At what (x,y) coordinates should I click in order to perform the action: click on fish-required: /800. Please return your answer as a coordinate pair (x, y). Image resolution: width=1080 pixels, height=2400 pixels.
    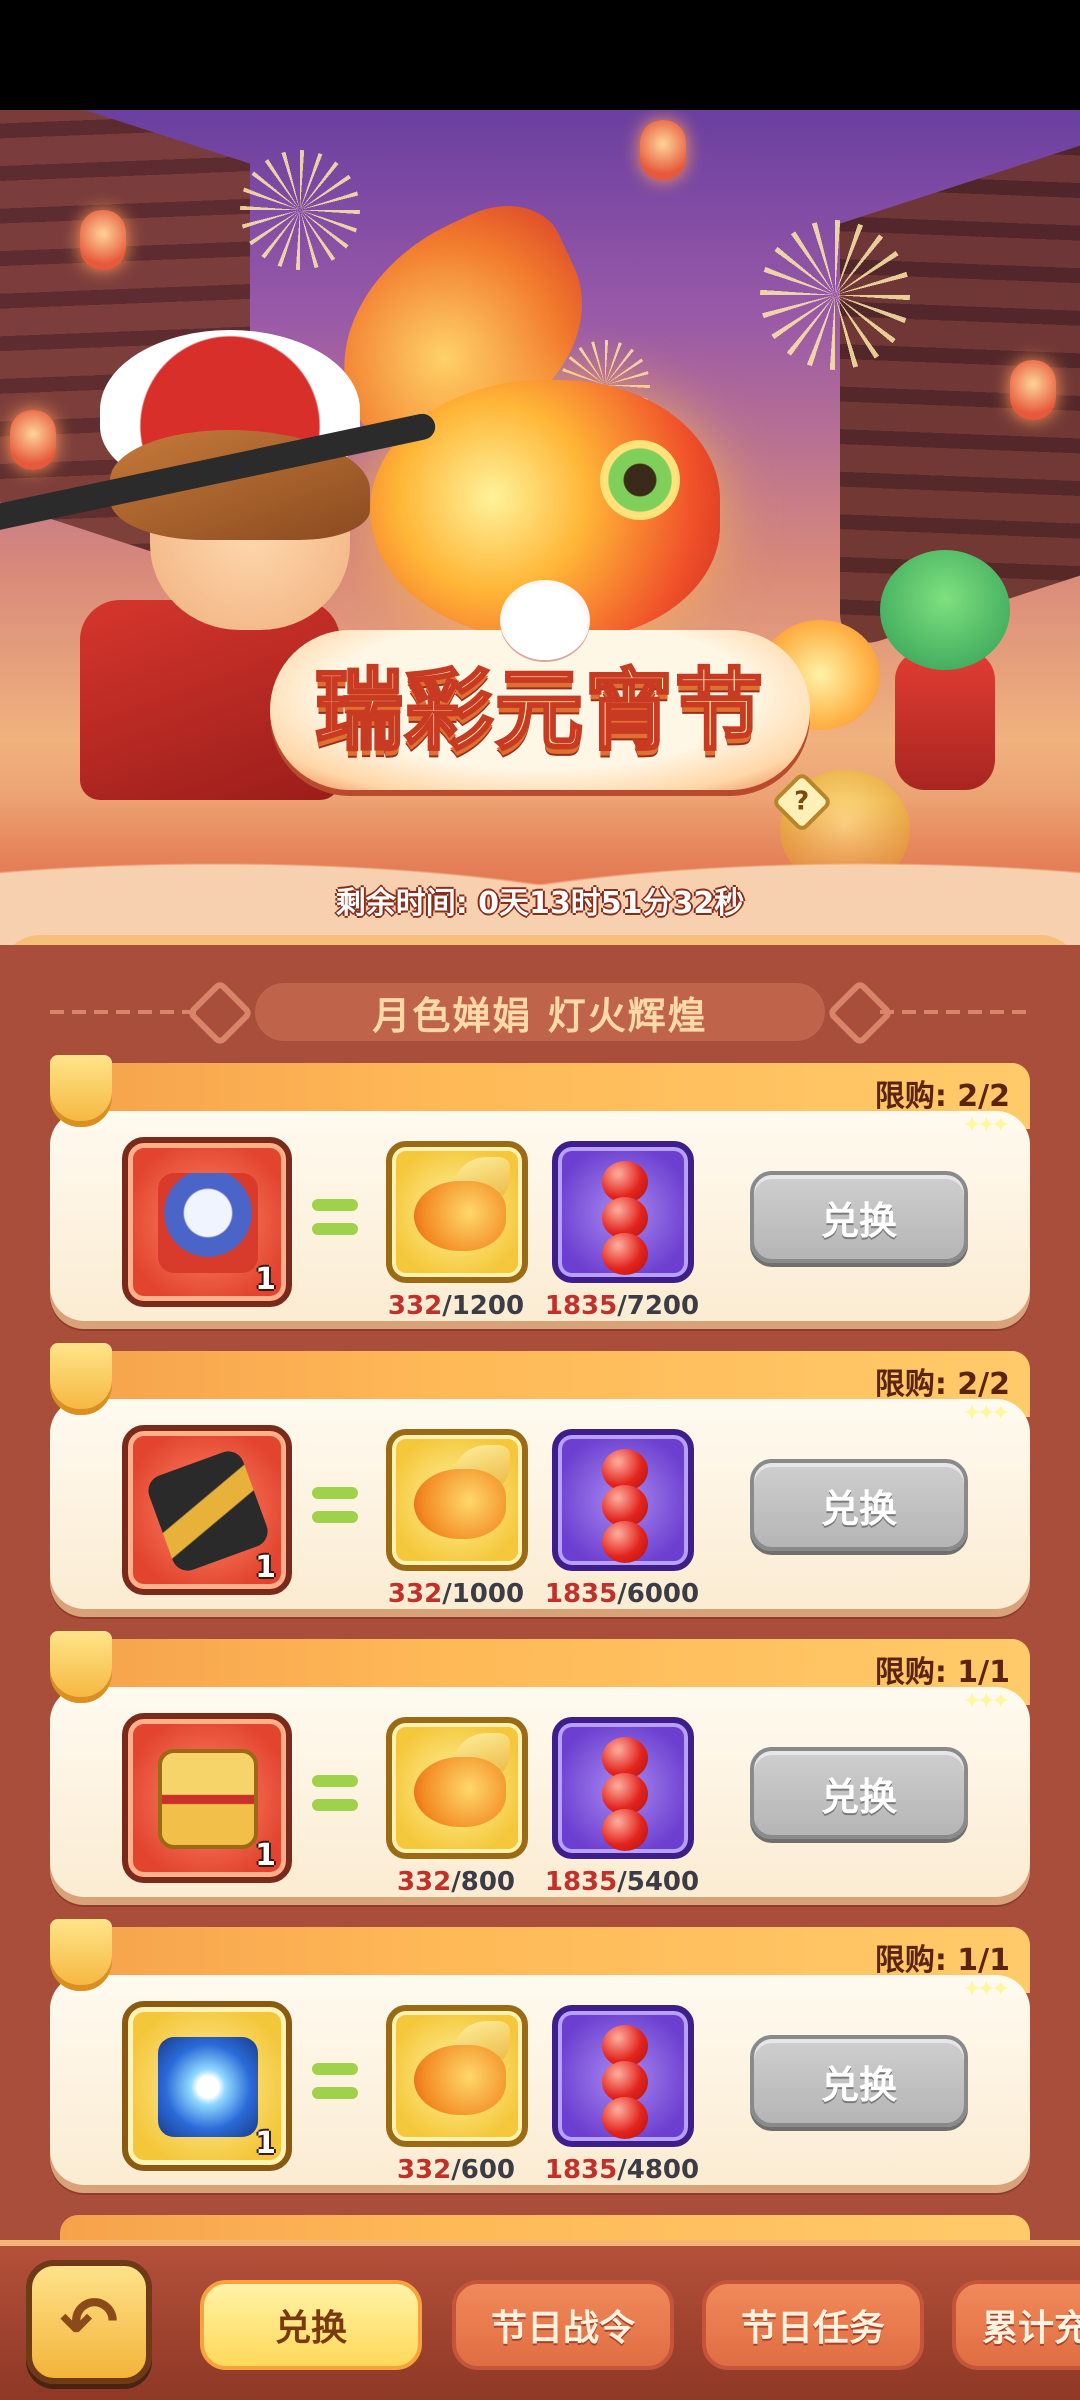
    Looking at the image, I should click on (483, 1882).